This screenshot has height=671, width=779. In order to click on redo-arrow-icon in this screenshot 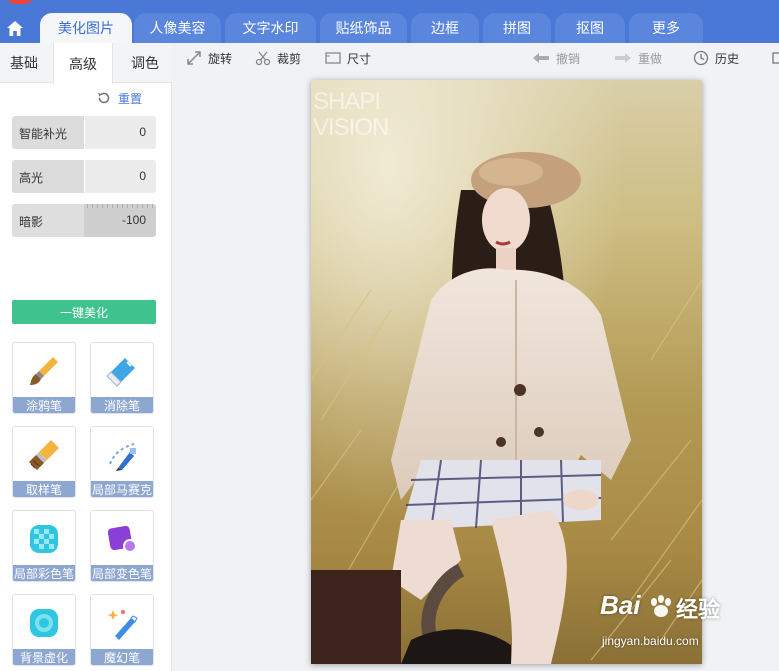, I will do `click(623, 58)`.